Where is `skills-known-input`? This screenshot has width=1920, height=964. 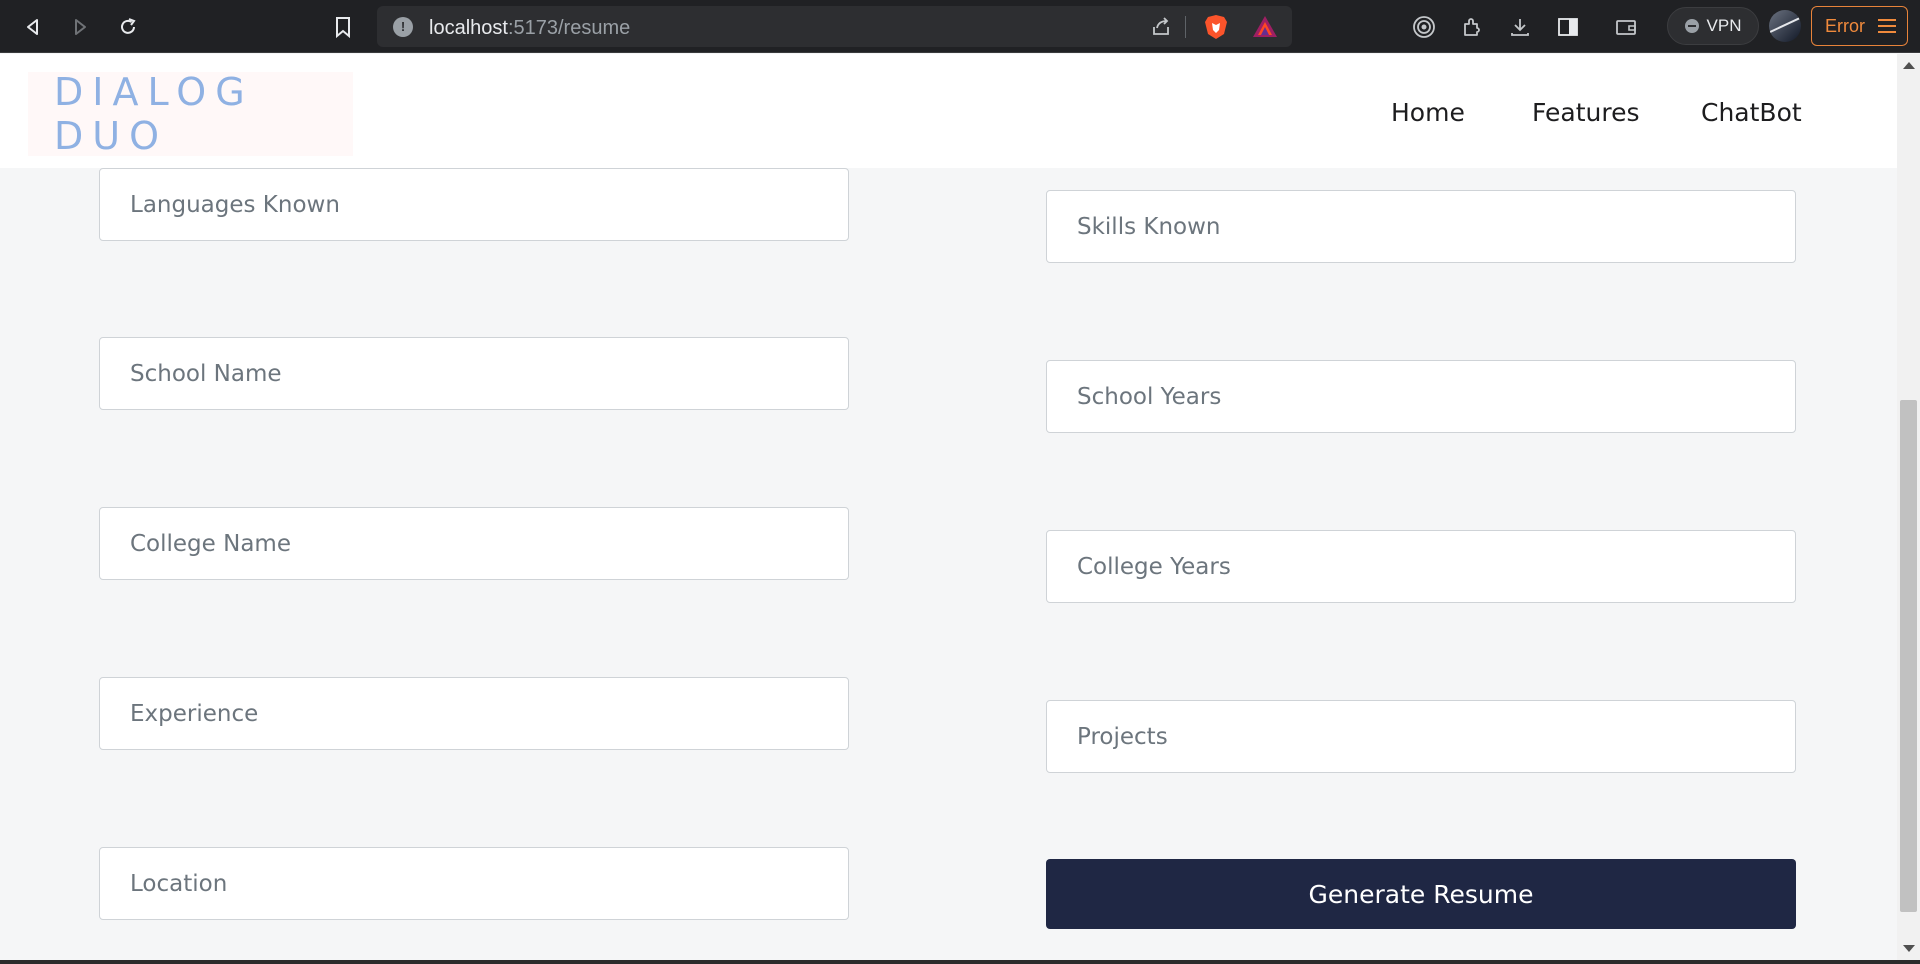
skills-known-input is located at coordinates (1421, 226).